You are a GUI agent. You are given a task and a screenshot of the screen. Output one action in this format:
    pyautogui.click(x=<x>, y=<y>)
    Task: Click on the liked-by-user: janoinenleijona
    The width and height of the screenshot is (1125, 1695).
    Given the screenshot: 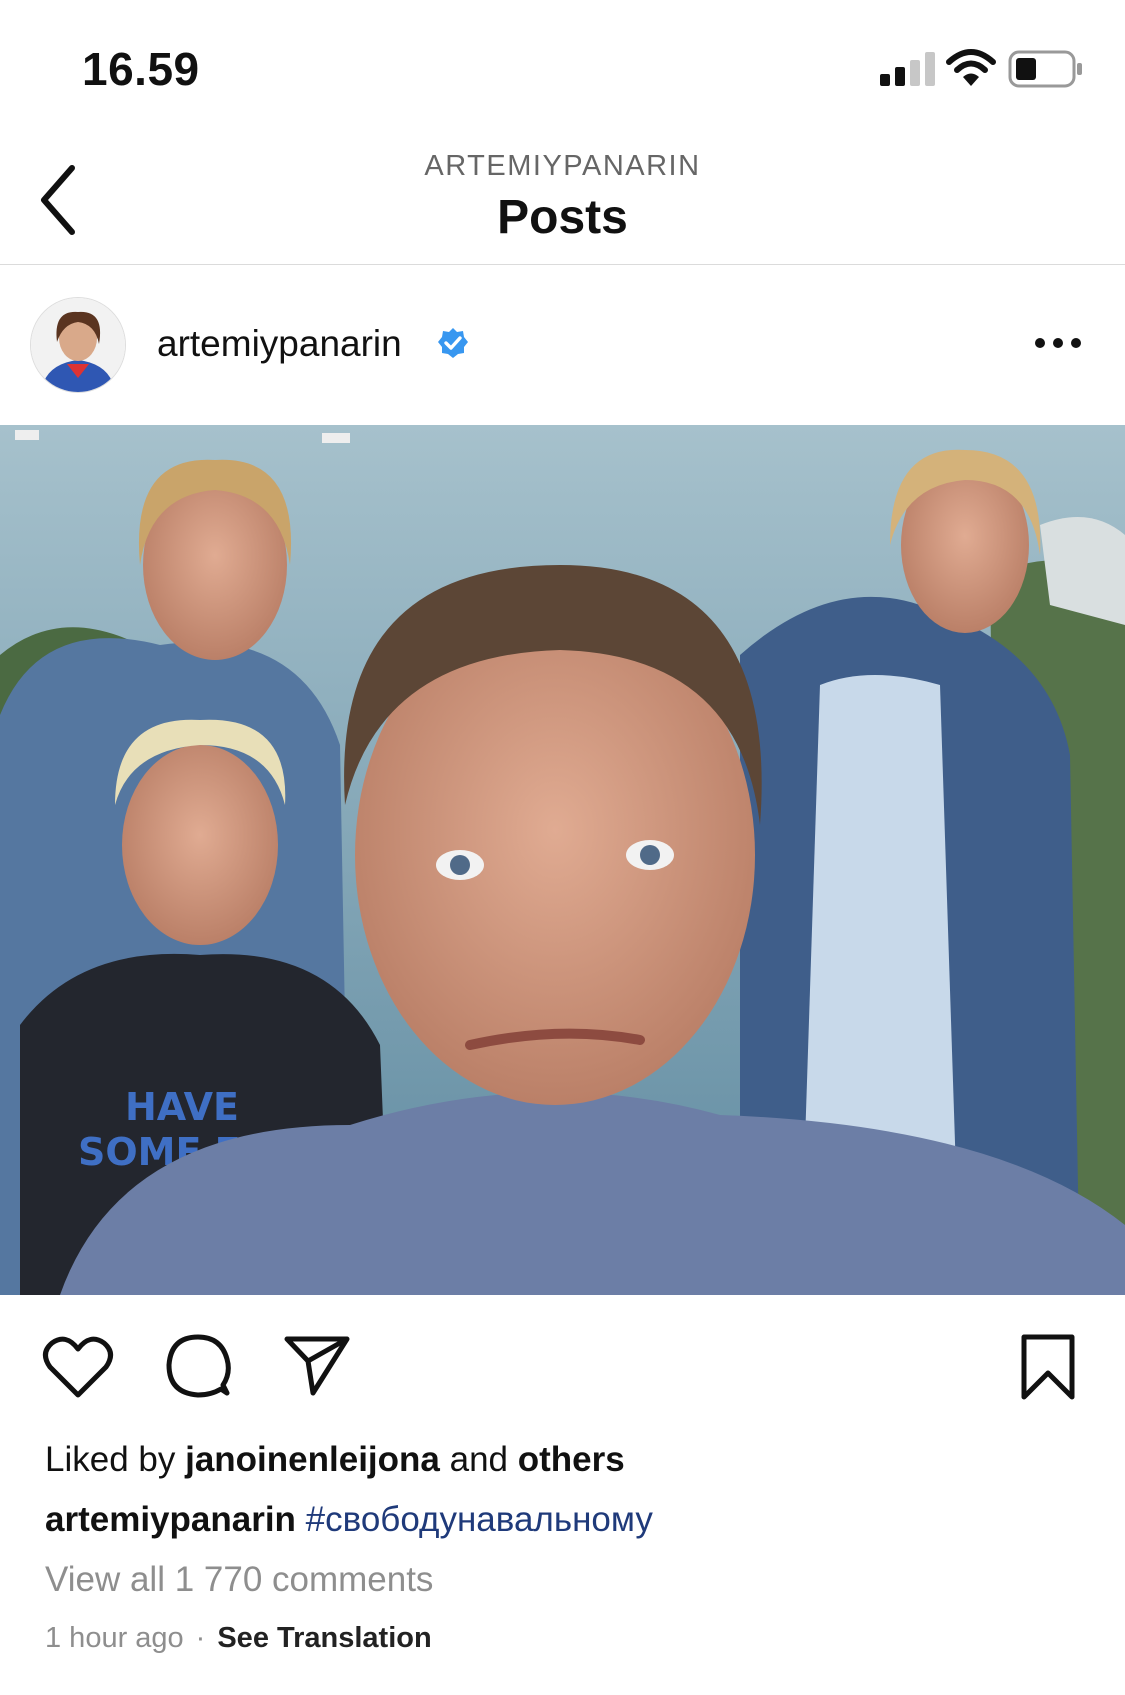 What is the action you would take?
    pyautogui.click(x=312, y=1459)
    